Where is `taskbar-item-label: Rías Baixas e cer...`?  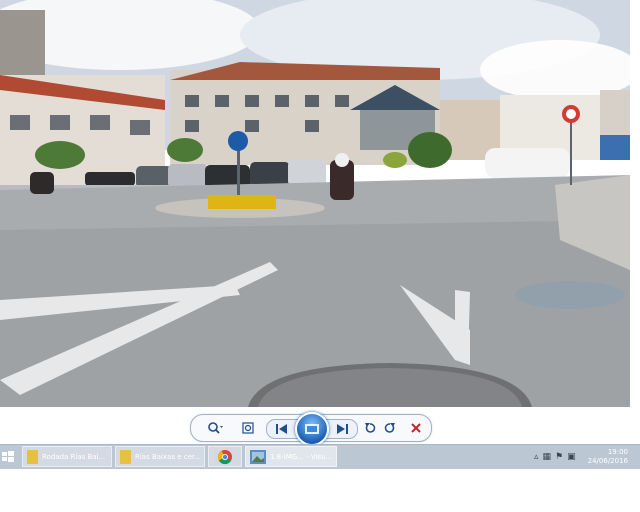 taskbar-item-label: Rías Baixas e cer... is located at coordinates (168, 456).